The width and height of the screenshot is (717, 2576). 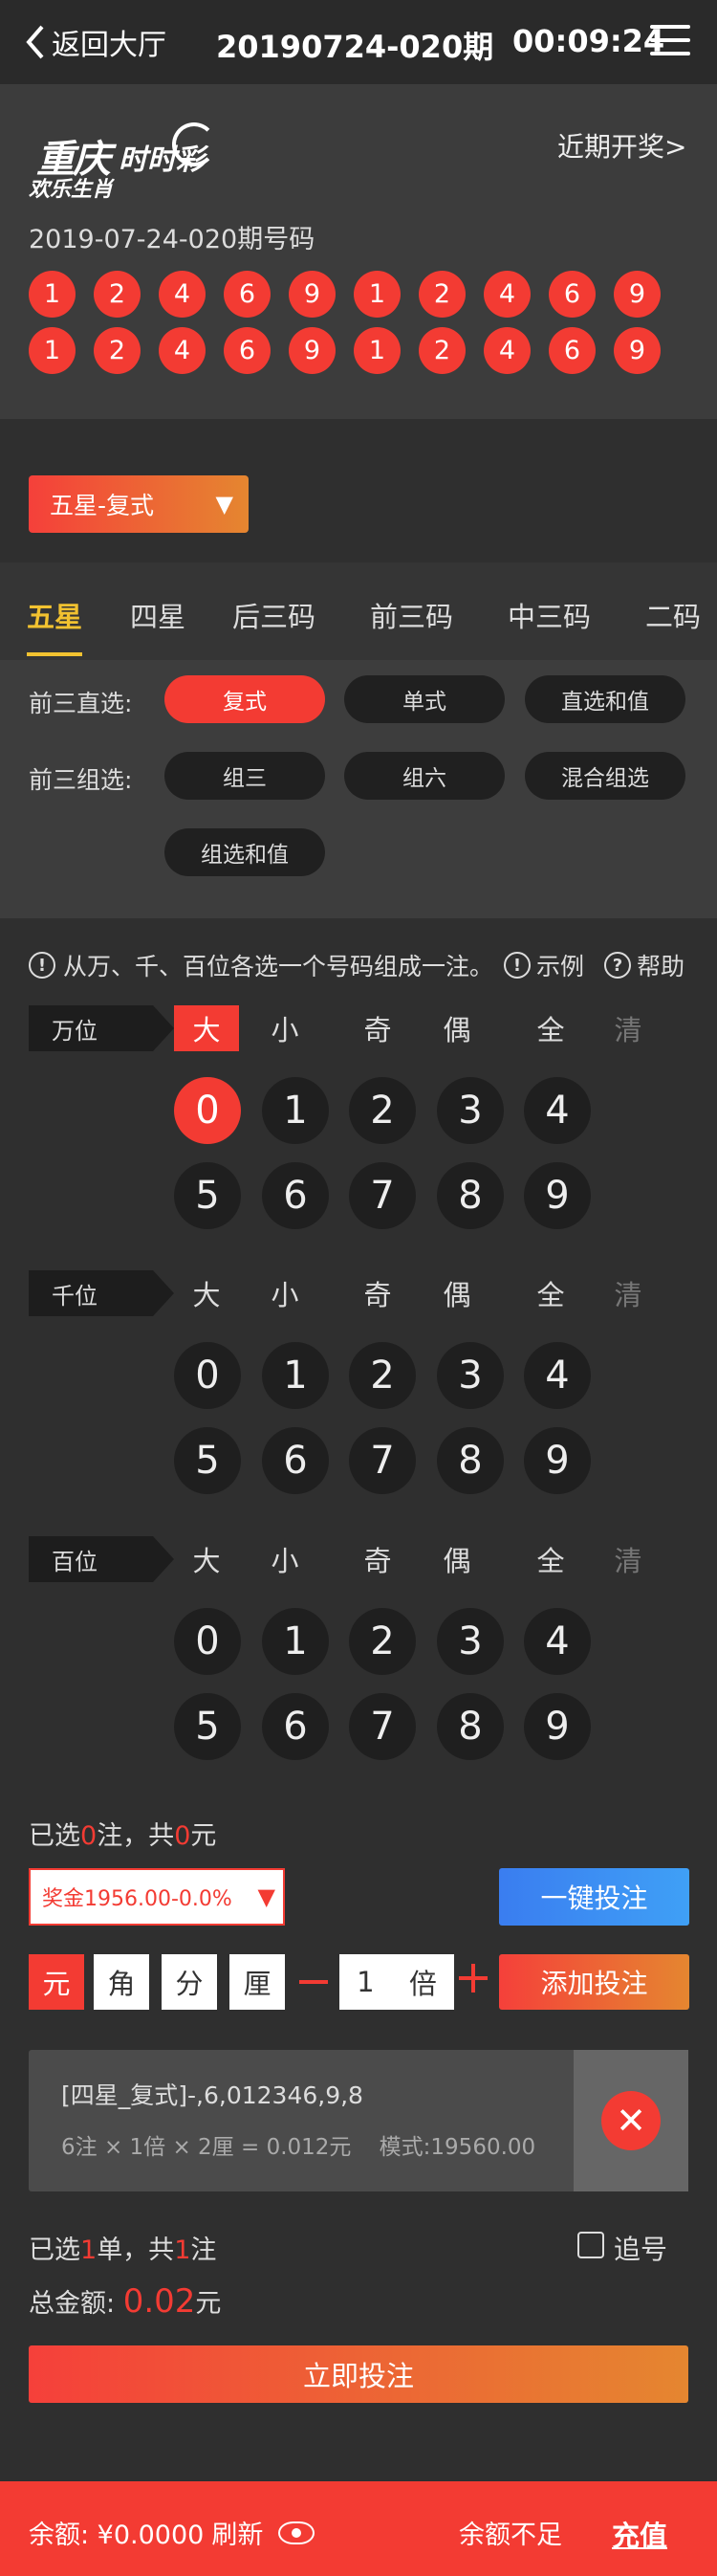 I want to click on option-single: 单式, so click(x=424, y=699).